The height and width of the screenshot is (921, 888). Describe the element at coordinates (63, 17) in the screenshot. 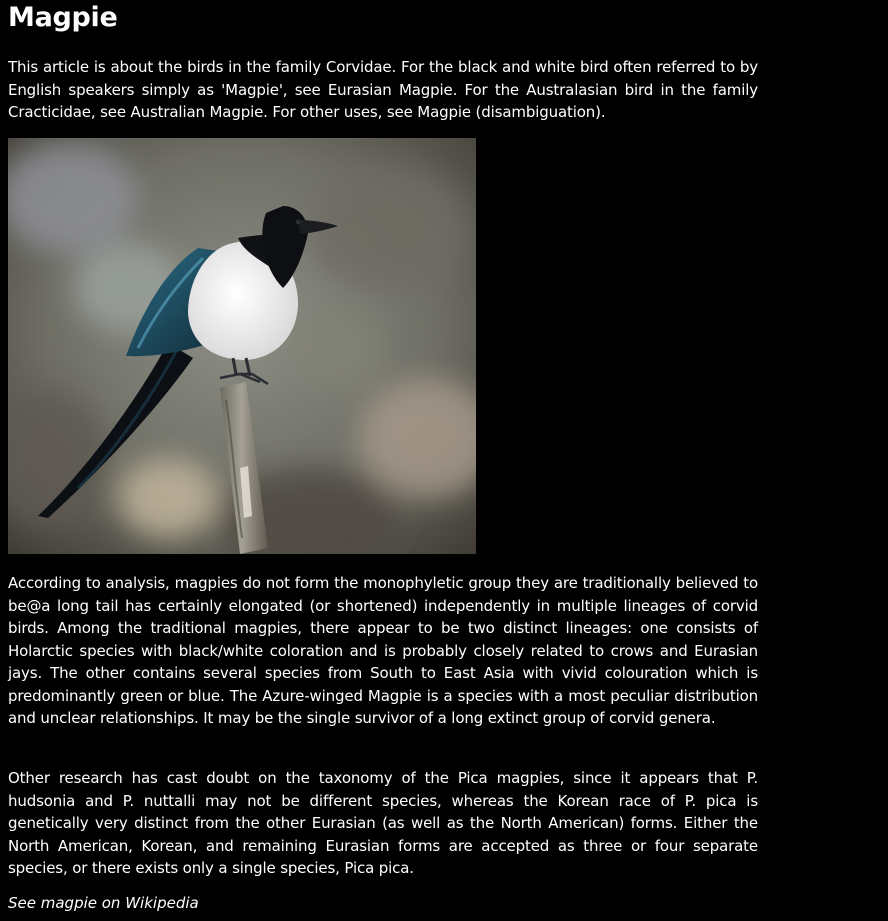

I see `page-title: Magpie` at that location.